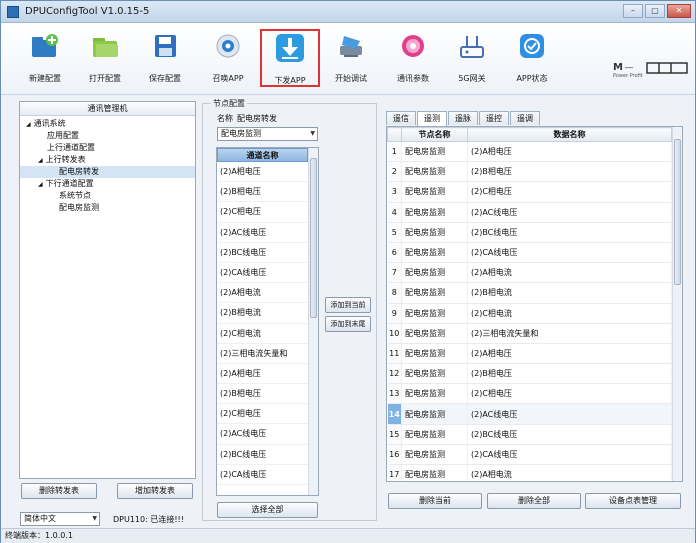  I want to click on table-row: 5 配电房监测 (2)BC线电压, so click(529, 232).